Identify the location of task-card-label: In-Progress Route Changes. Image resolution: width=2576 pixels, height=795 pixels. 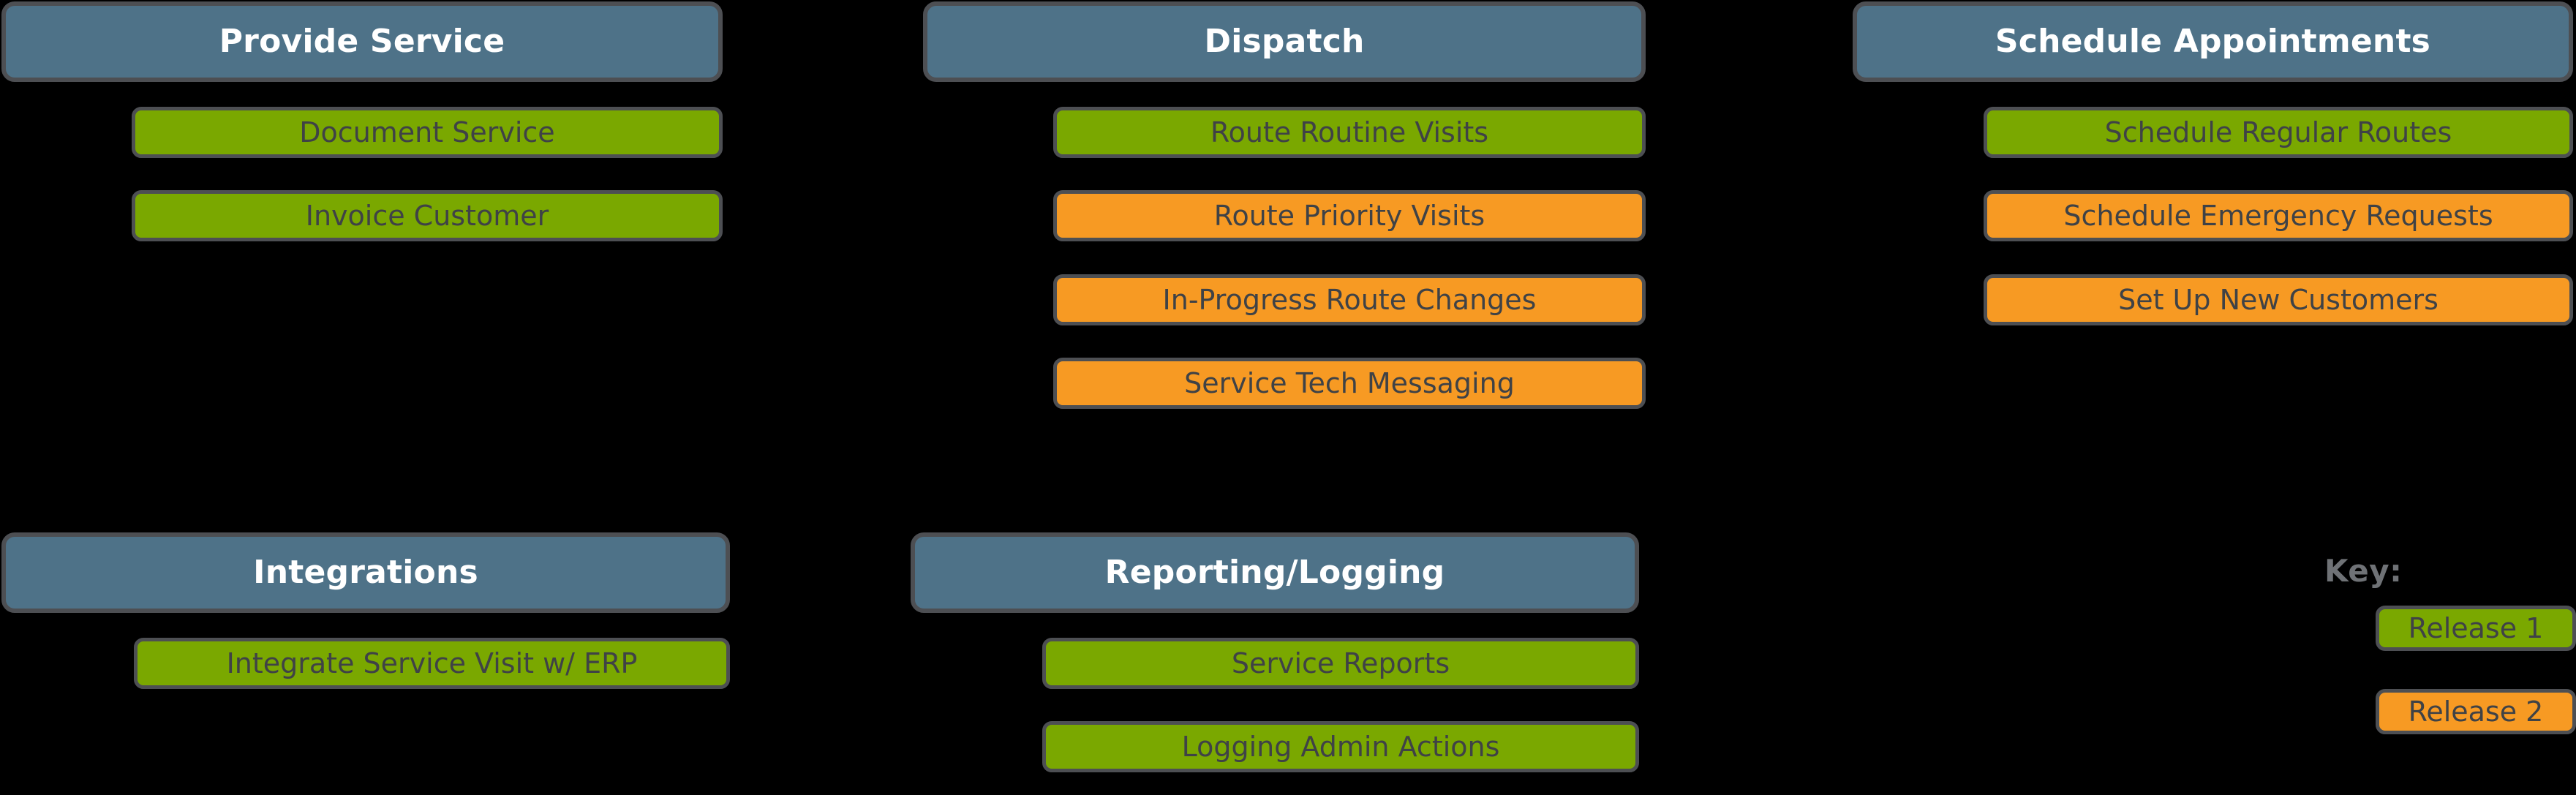
(1349, 300).